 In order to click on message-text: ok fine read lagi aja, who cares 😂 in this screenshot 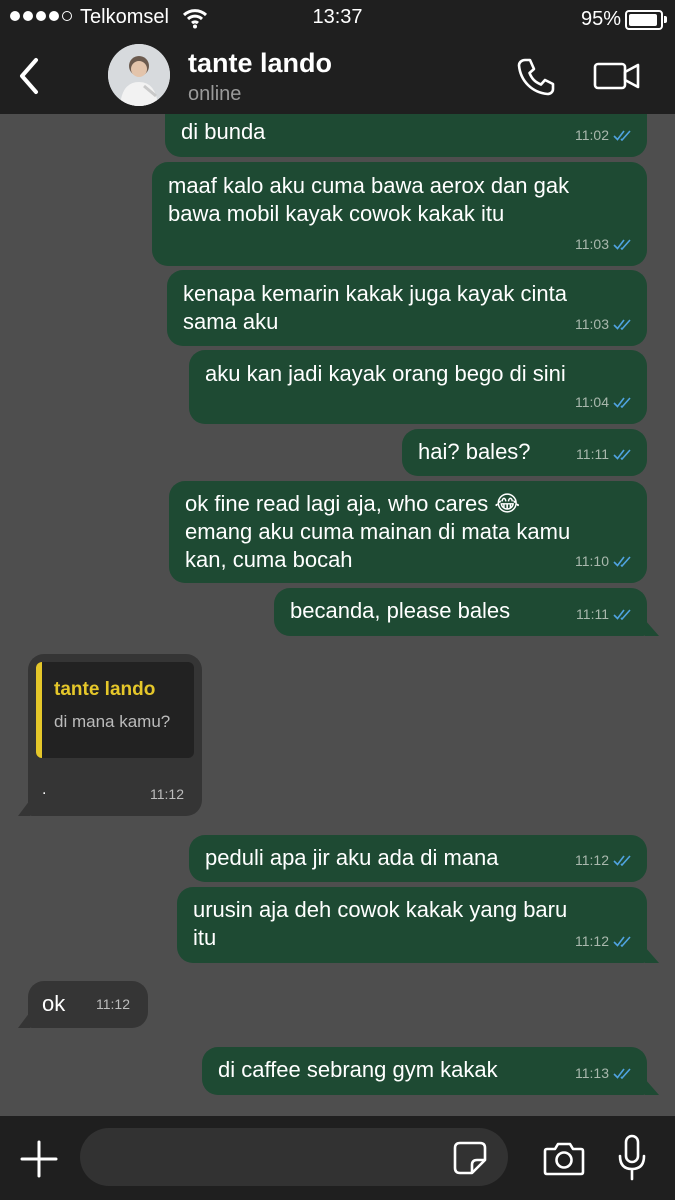, I will do `click(353, 503)`.